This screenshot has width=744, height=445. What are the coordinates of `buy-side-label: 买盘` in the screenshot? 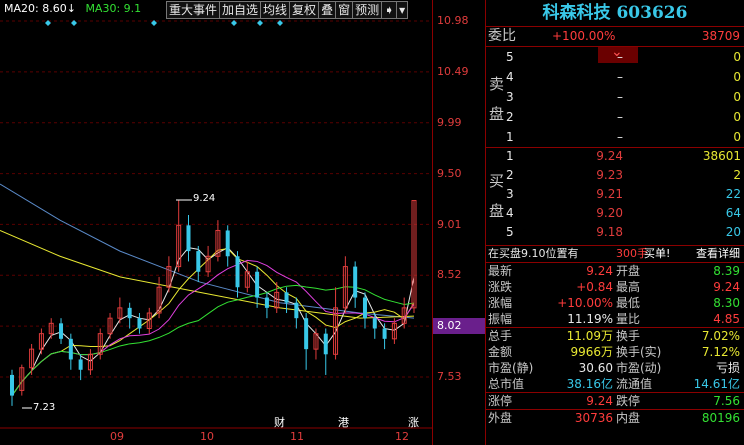 It's located at (496, 196).